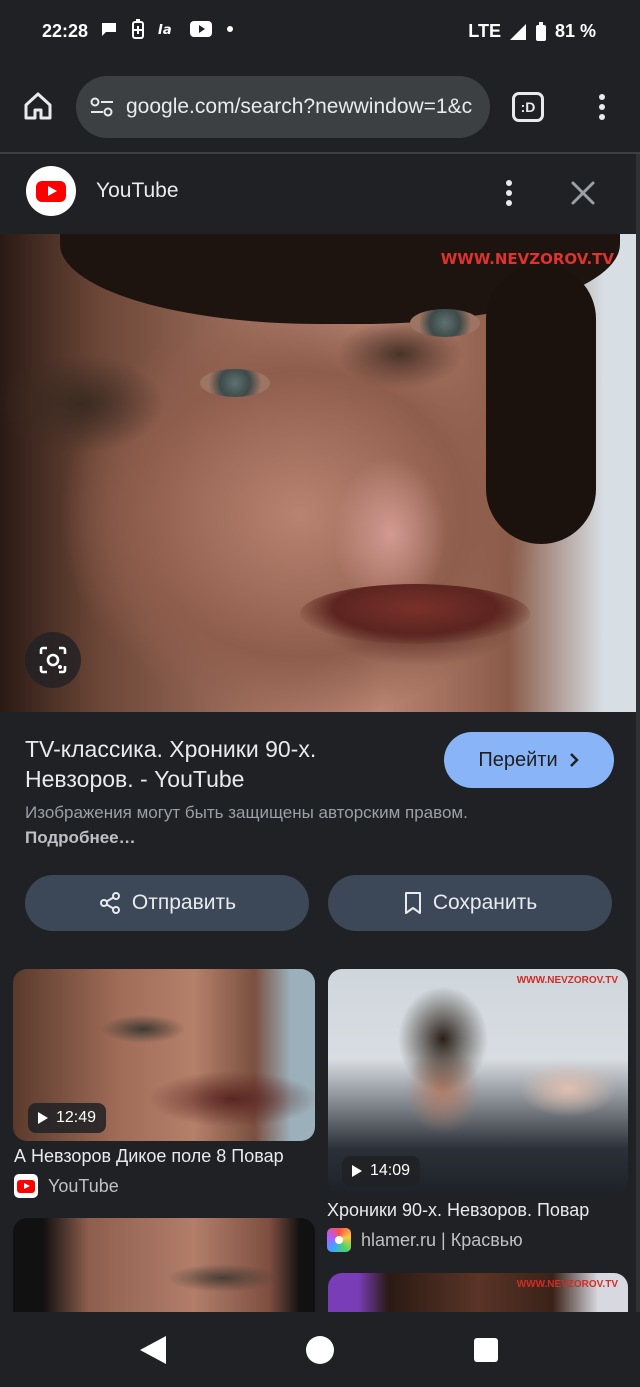 This screenshot has width=640, height=1387. Describe the element at coordinates (201, 29) in the screenshot. I see `youtube-icon` at that location.